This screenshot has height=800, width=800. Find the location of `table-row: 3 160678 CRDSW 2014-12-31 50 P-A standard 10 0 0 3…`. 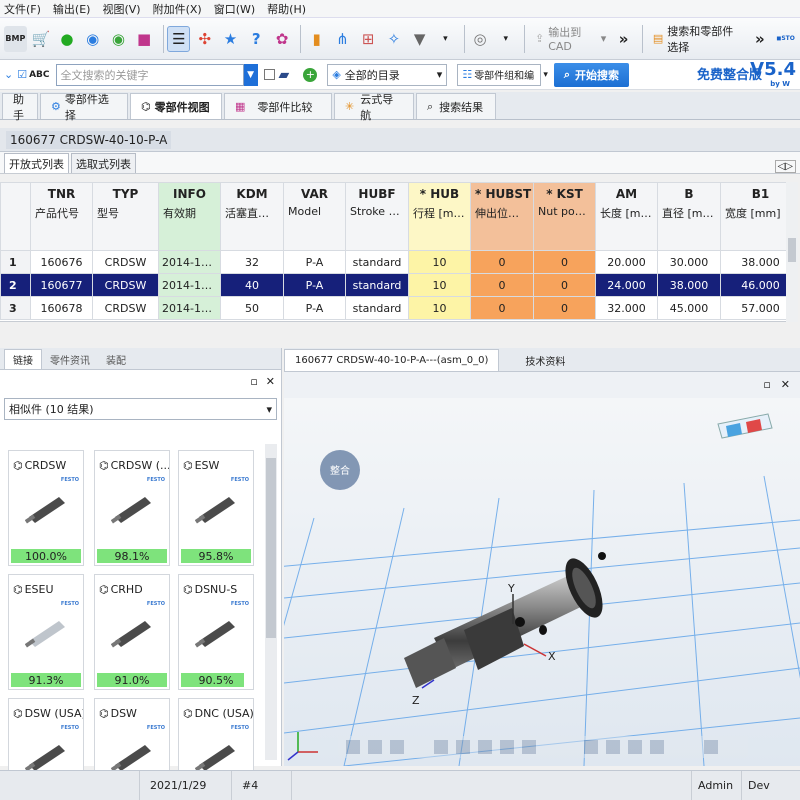

table-row: 3 160678 CRDSW 2014-12-31 50 P-A standard 10 0 0 3… is located at coordinates (398, 308).